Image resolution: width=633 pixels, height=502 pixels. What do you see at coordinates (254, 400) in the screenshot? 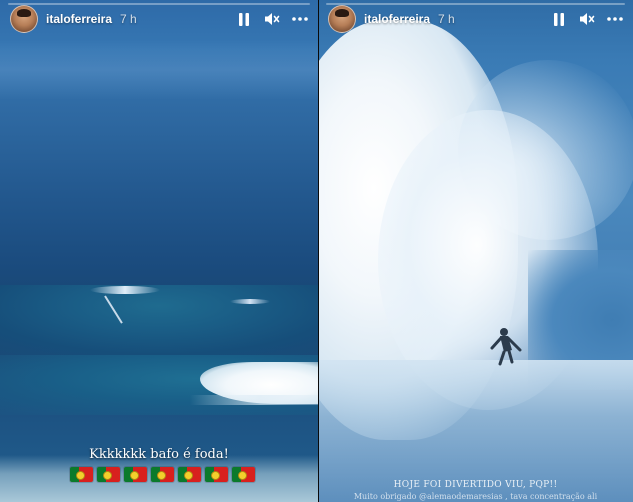
I see `foam-trail` at bounding box center [254, 400].